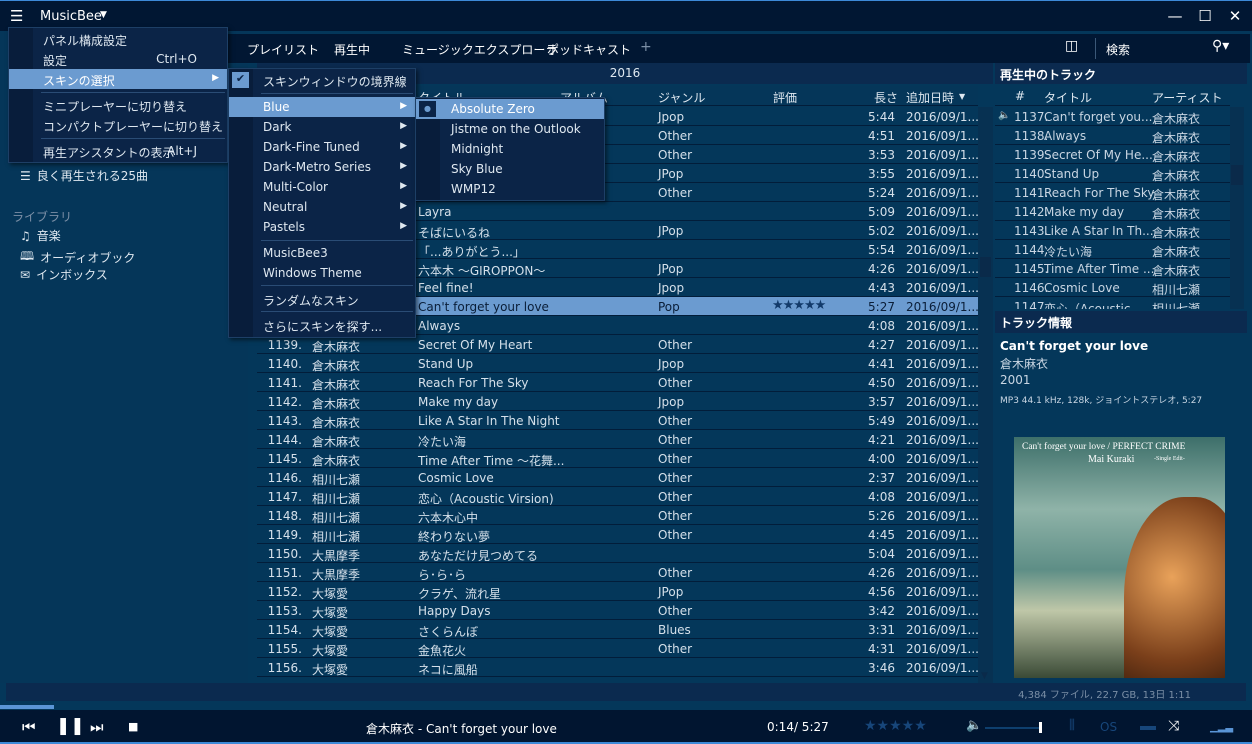 The width and height of the screenshot is (1252, 744). What do you see at coordinates (77, 257) in the screenshot?
I see `sidebar-item-audiobooks: 🕮 オーディオブック` at bounding box center [77, 257].